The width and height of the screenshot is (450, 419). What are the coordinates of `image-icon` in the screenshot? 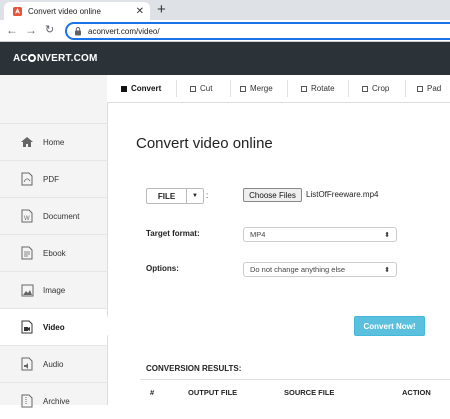 It's located at (27, 290).